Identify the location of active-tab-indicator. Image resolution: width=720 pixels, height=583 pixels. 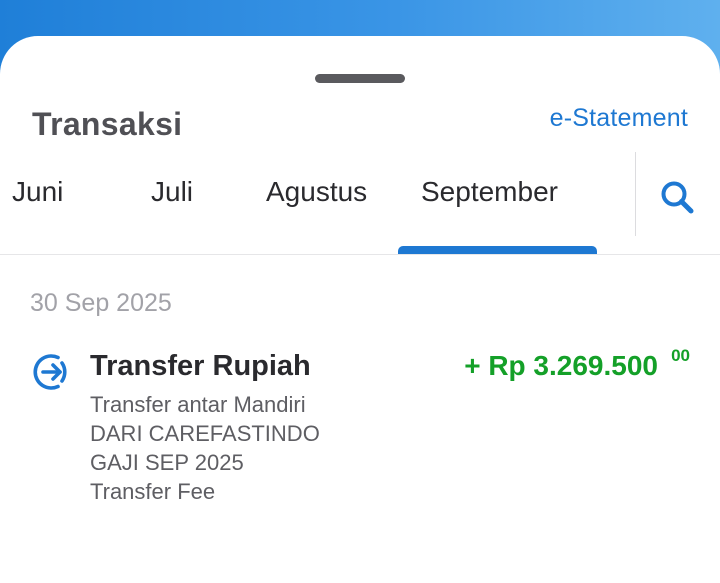
(497, 250).